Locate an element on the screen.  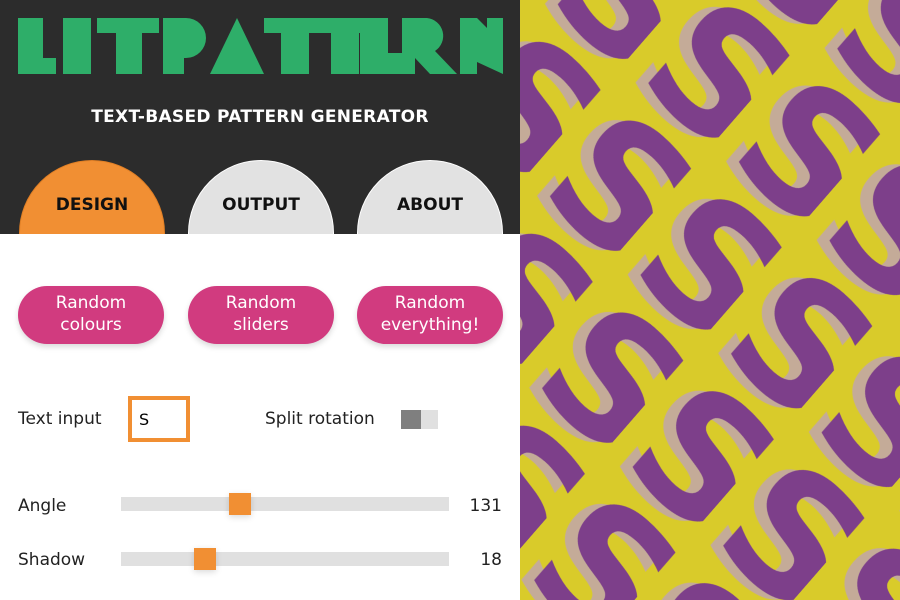
angle-slider-thumb is located at coordinates (240, 504).